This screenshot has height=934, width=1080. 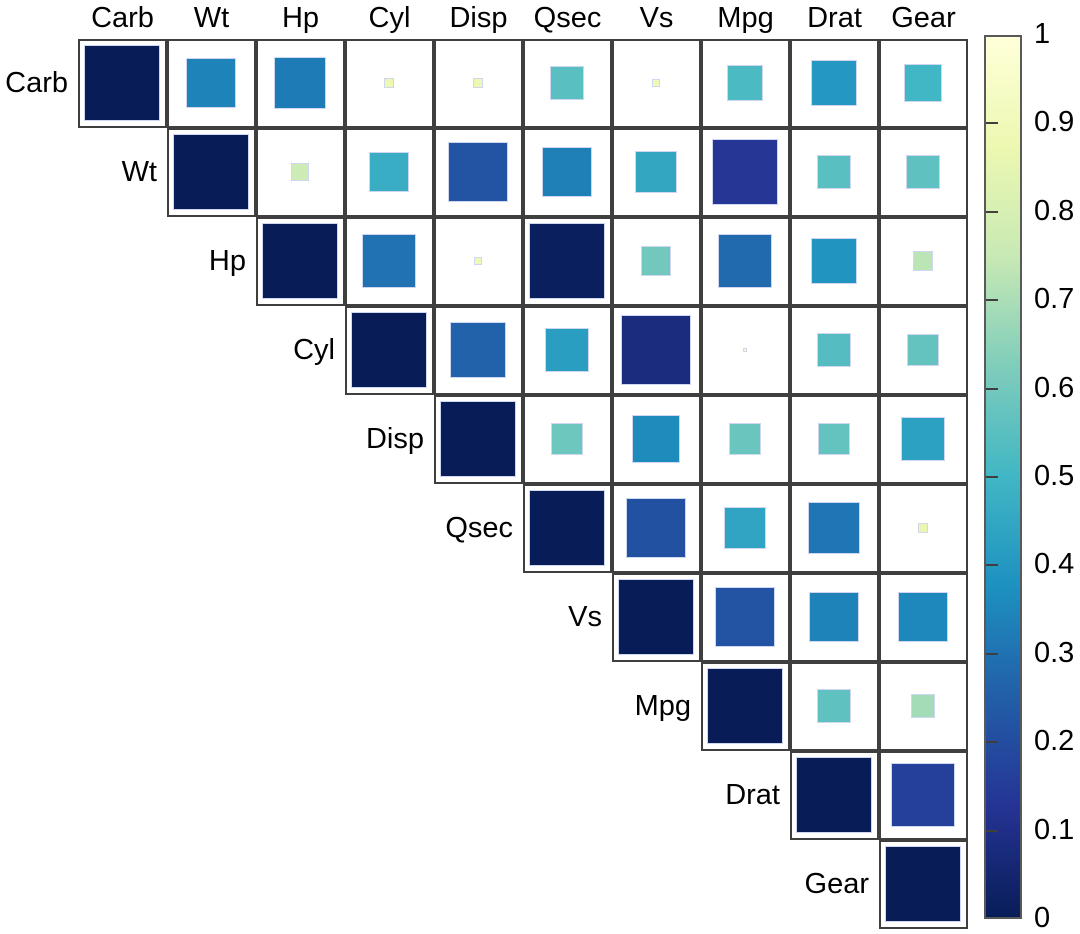 What do you see at coordinates (834, 18) in the screenshot?
I see `column-label-drat: Drat` at bounding box center [834, 18].